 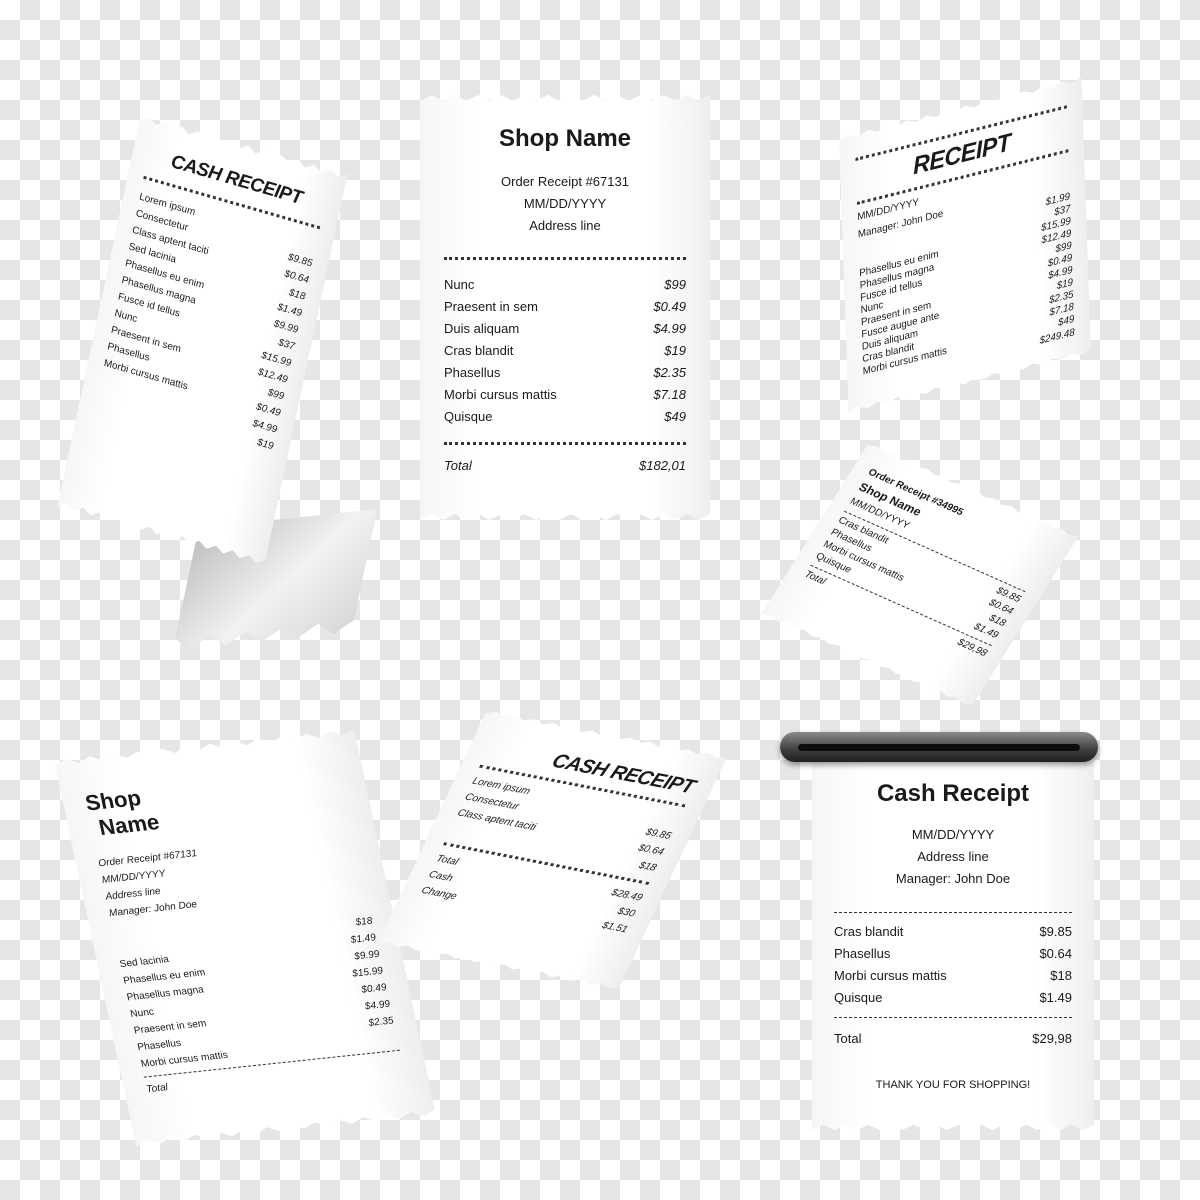 I want to click on thank-you-footer: THANK YOU FOR SHOPPING!, so click(x=953, y=1085).